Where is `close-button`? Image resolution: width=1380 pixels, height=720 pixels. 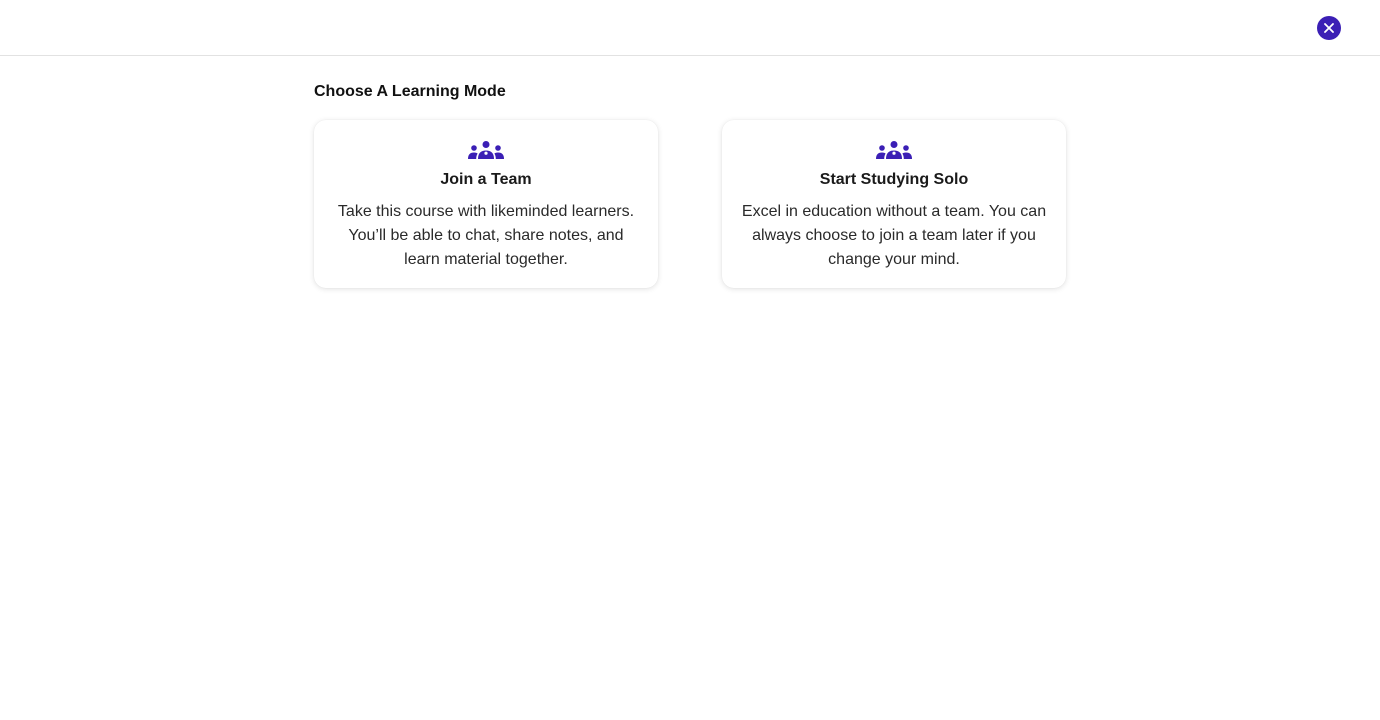 close-button is located at coordinates (1329, 28).